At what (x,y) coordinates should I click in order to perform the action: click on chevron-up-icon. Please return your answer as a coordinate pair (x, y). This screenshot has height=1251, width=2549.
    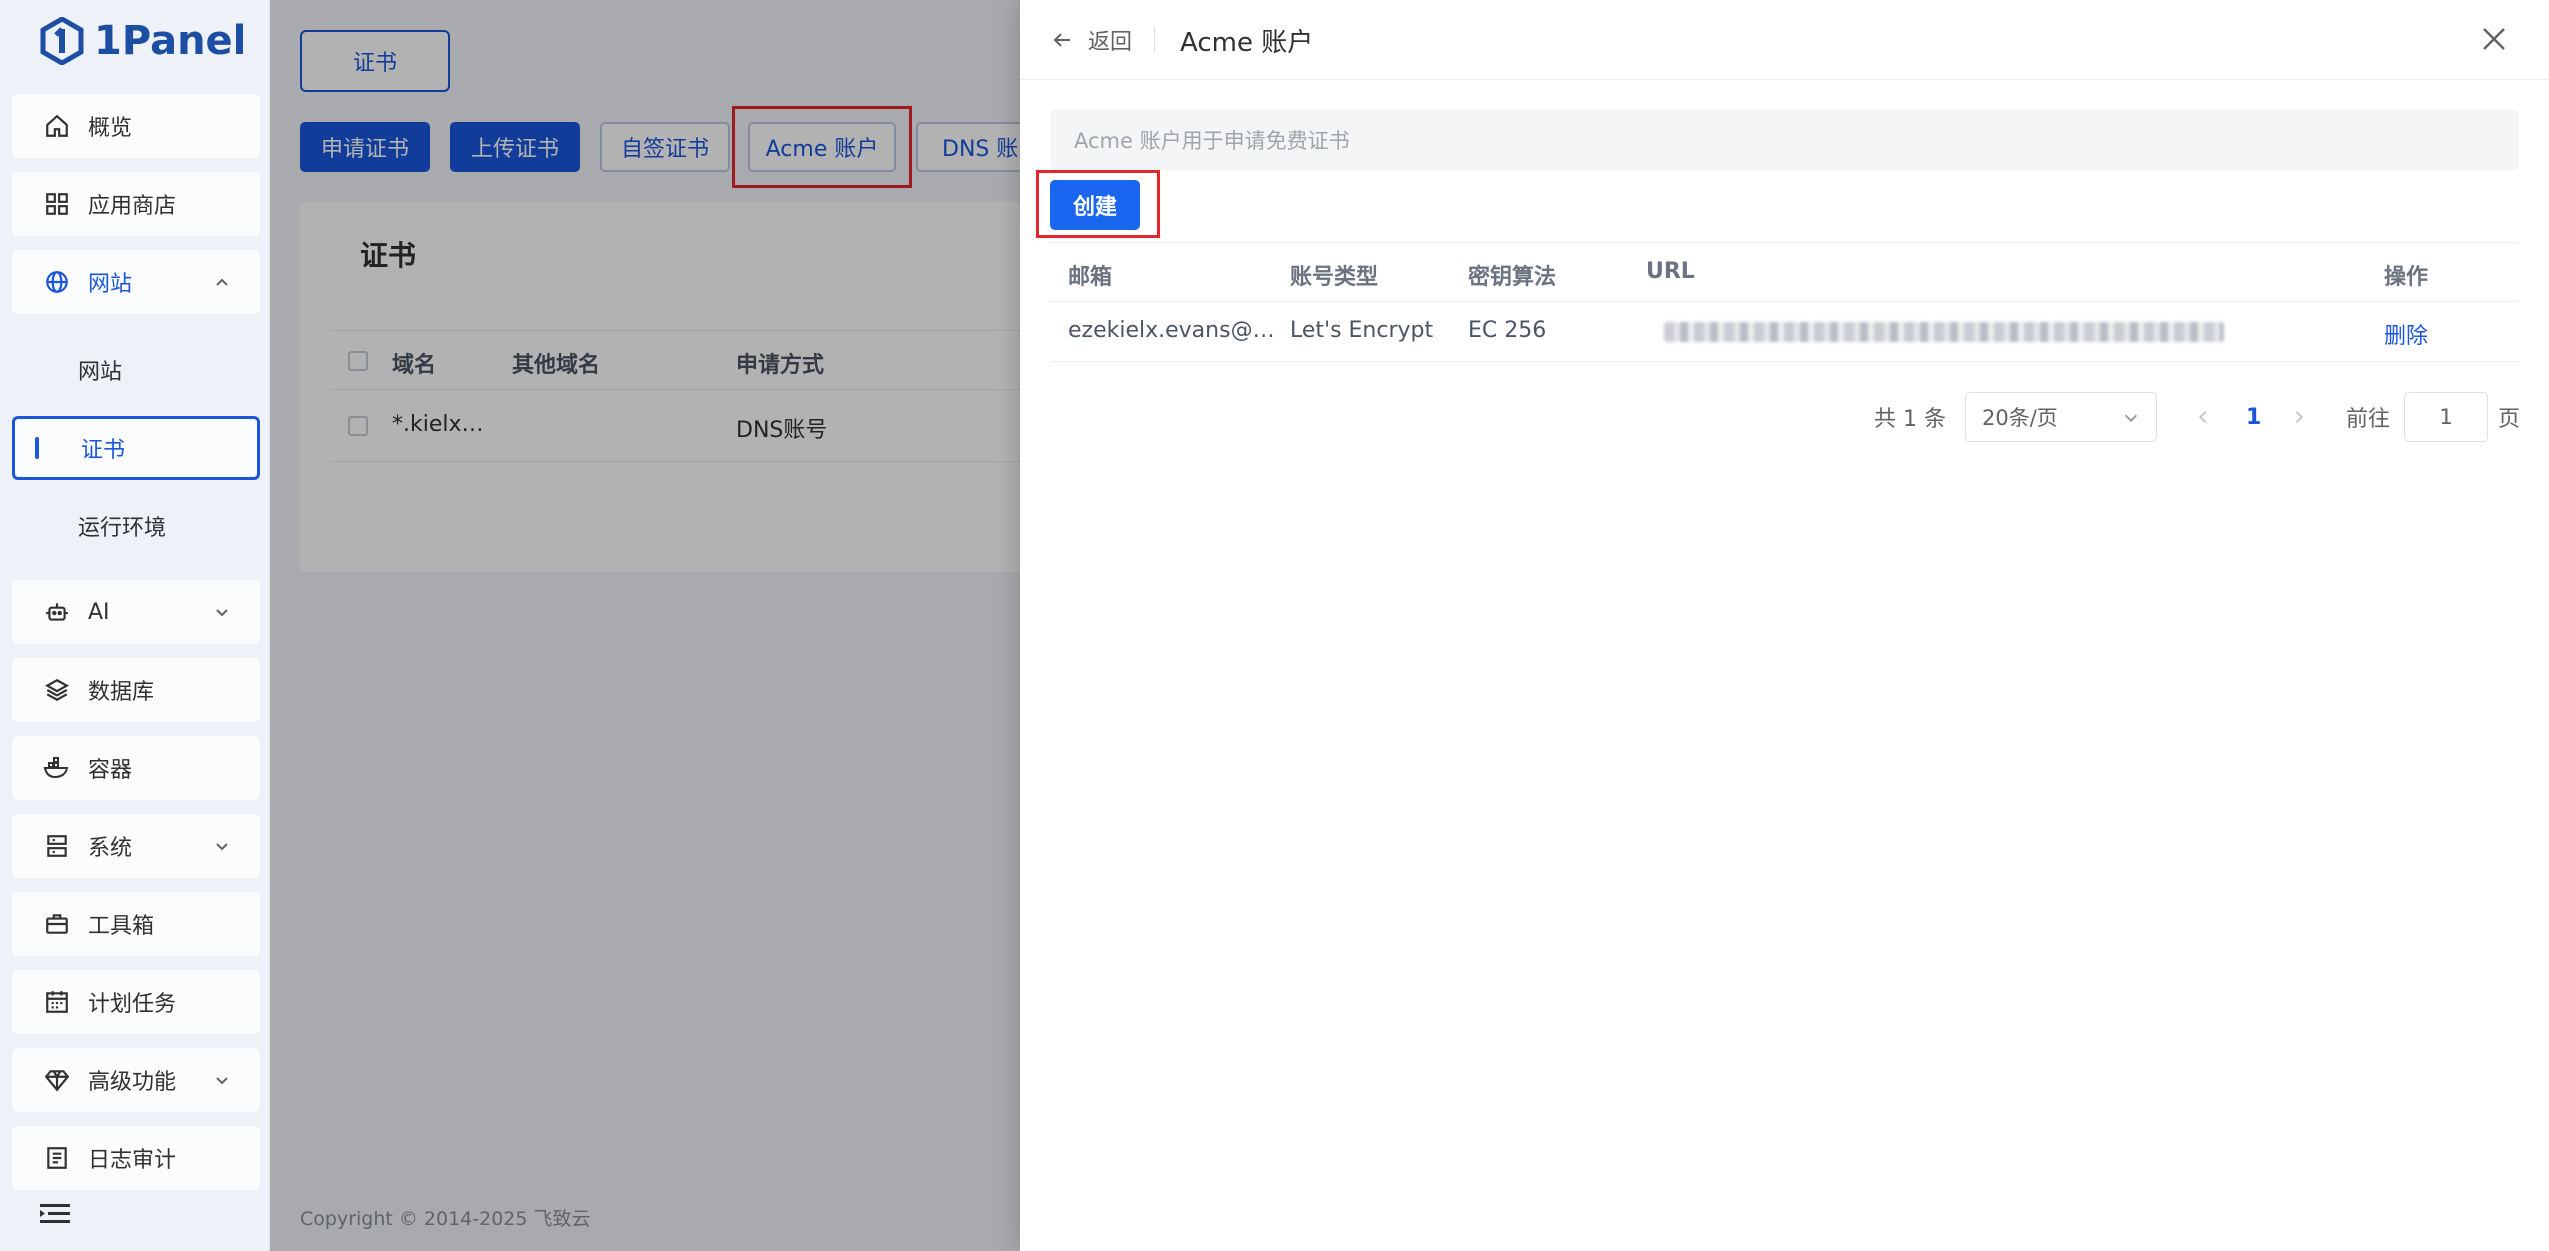
    Looking at the image, I should click on (222, 282).